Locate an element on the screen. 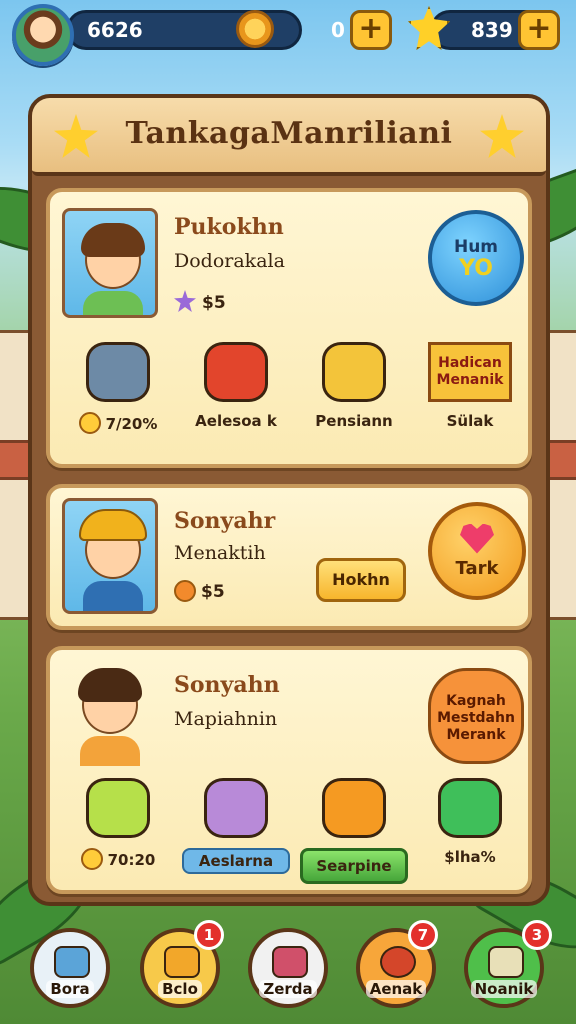 Image resolution: width=576 pixels, height=1024 pixels. nav-label: Noanik is located at coordinates (504, 989).